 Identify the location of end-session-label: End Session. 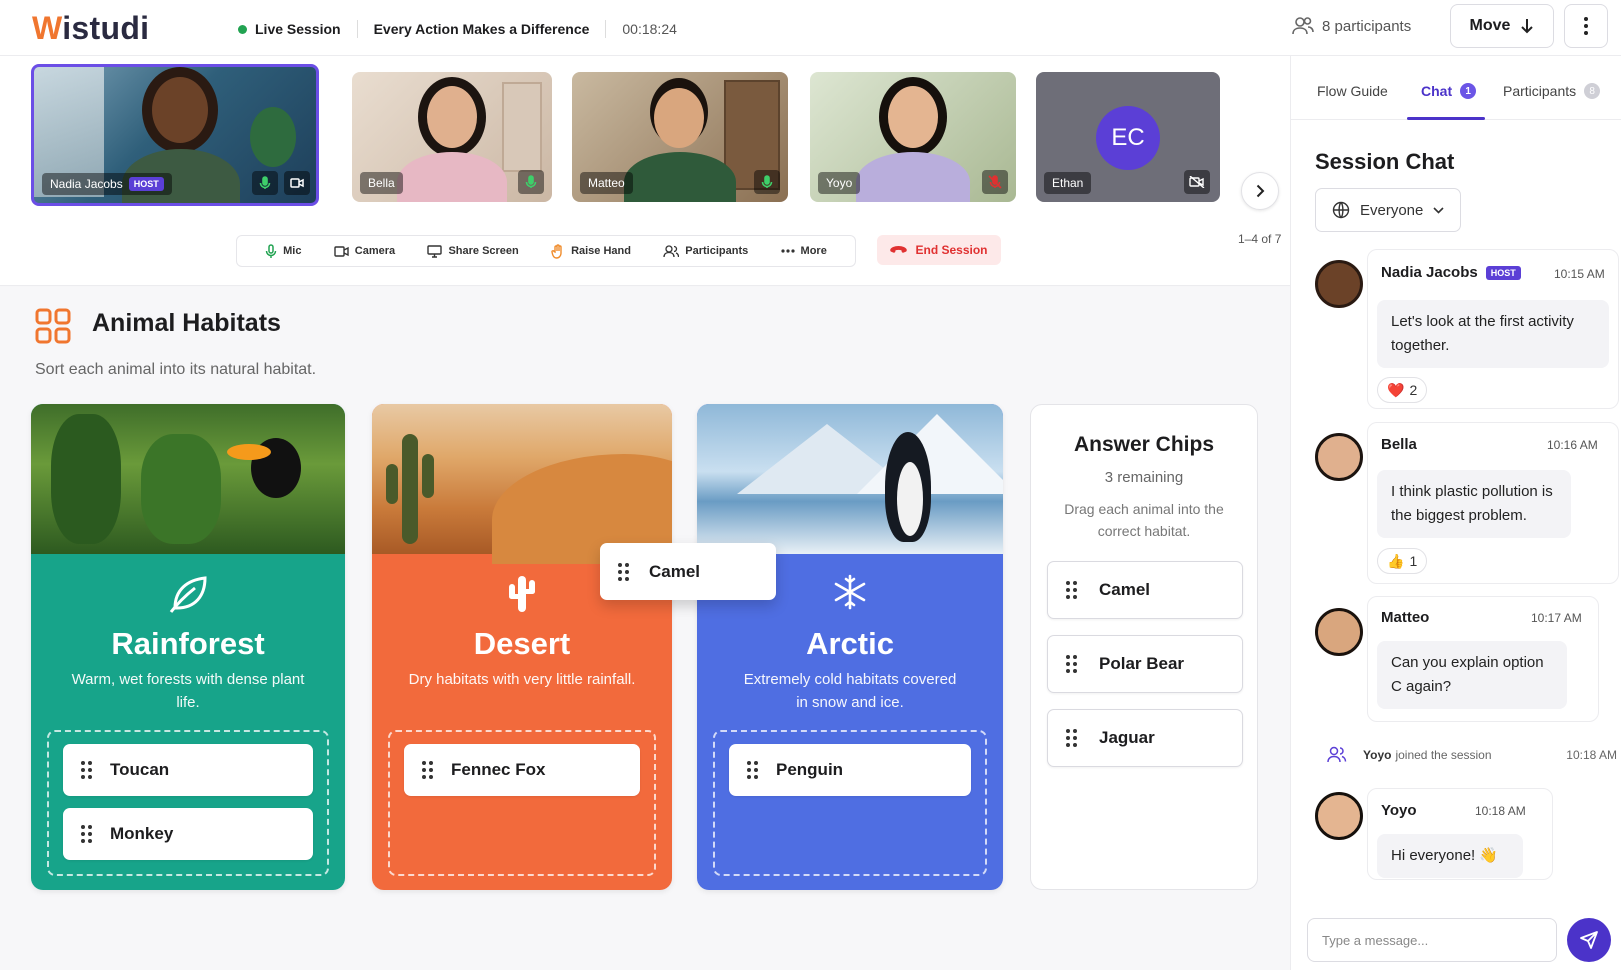
(951, 250).